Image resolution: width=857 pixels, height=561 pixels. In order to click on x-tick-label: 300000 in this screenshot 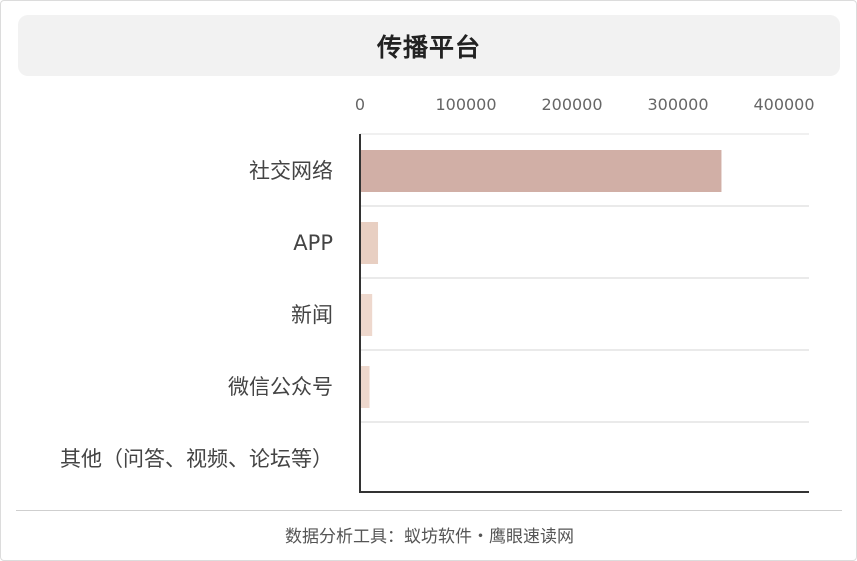, I will do `click(677, 104)`.